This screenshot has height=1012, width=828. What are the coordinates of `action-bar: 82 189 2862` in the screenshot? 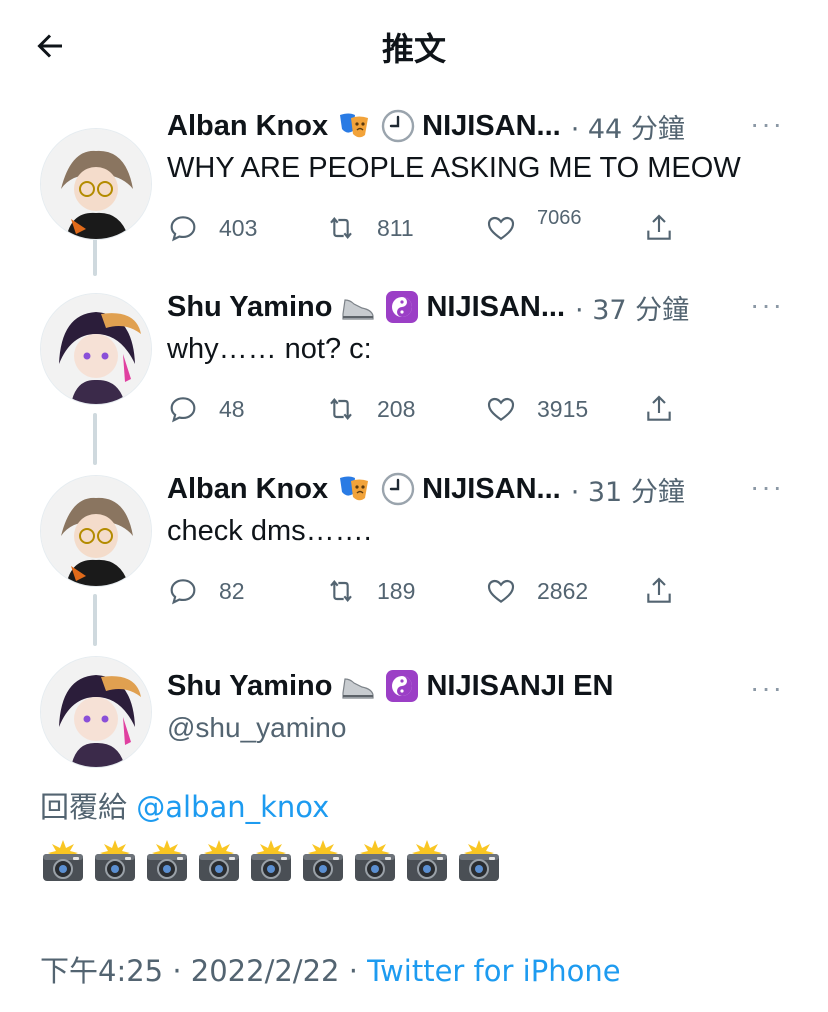 It's located at (427, 591).